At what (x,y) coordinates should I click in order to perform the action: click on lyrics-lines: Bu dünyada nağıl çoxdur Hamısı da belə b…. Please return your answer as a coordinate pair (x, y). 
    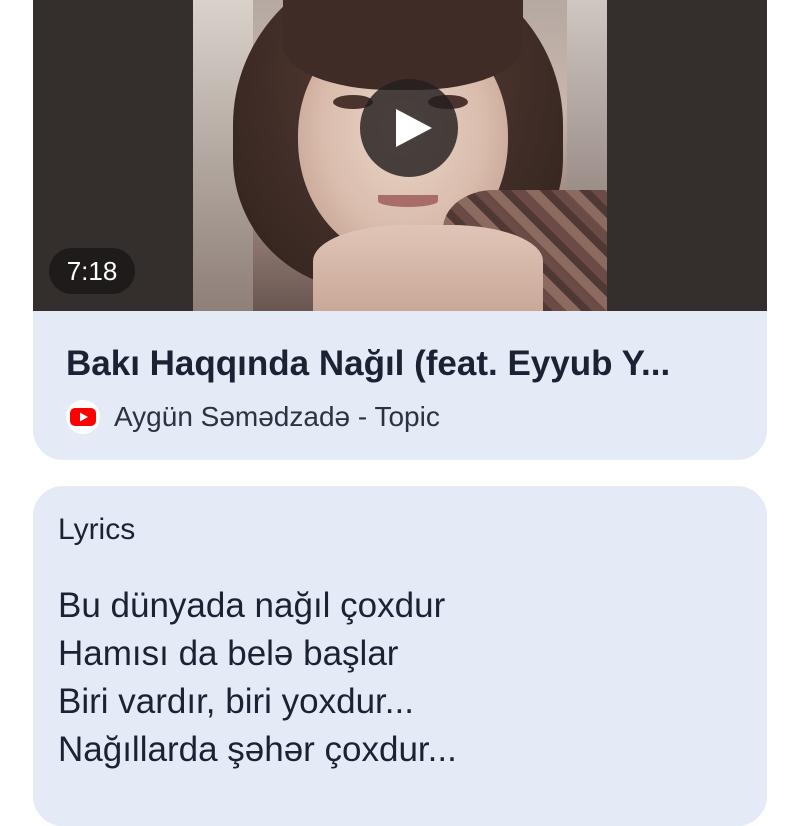
    Looking at the image, I should click on (257, 678).